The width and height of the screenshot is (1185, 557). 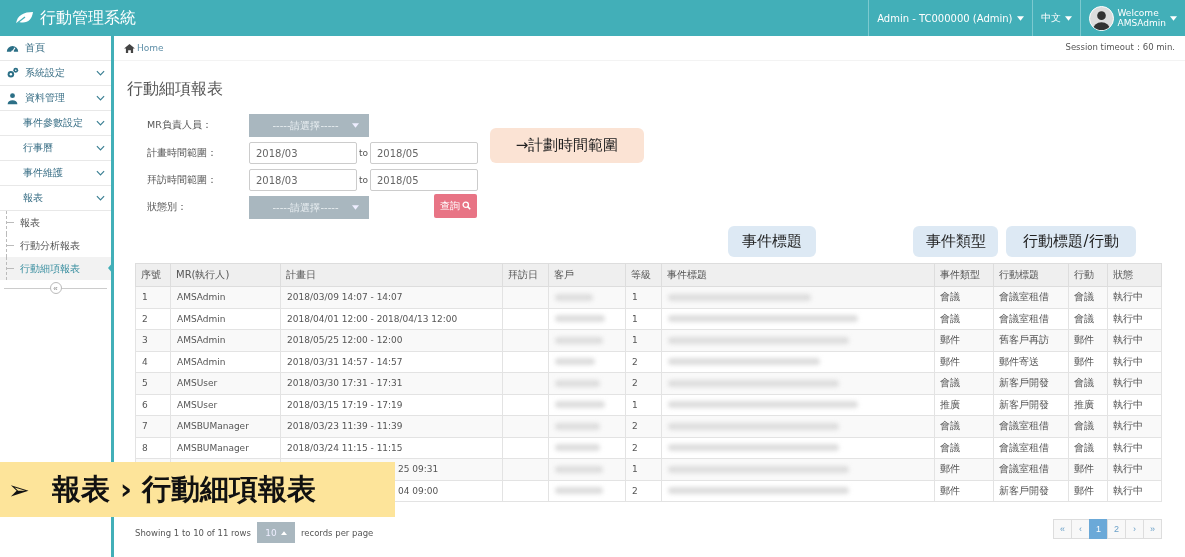 What do you see at coordinates (55, 268) in the screenshot?
I see `sidebar-item: 行動細項報表` at bounding box center [55, 268].